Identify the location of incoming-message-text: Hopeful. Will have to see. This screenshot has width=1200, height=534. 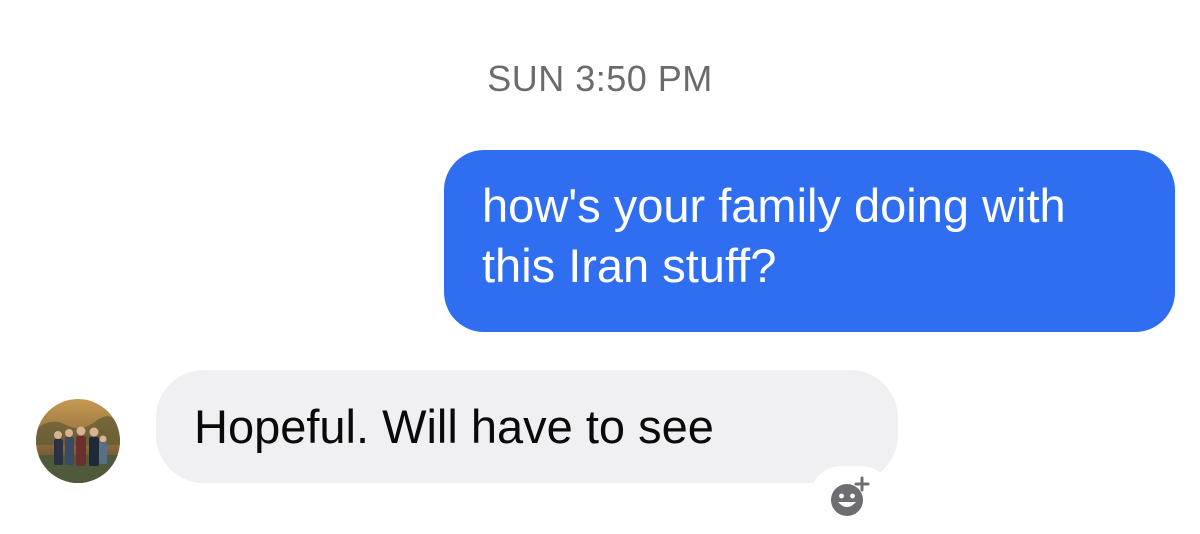
(454, 426).